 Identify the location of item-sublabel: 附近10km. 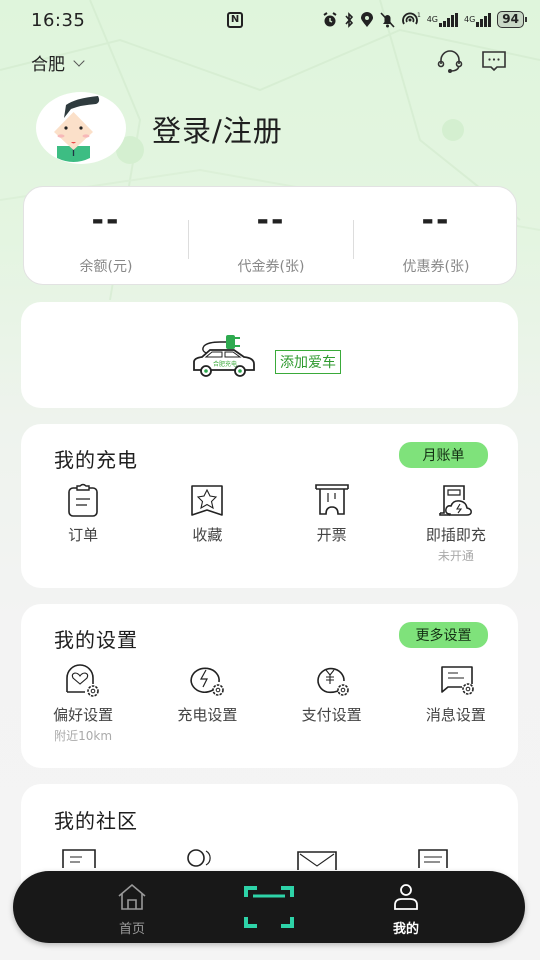
(83, 736).